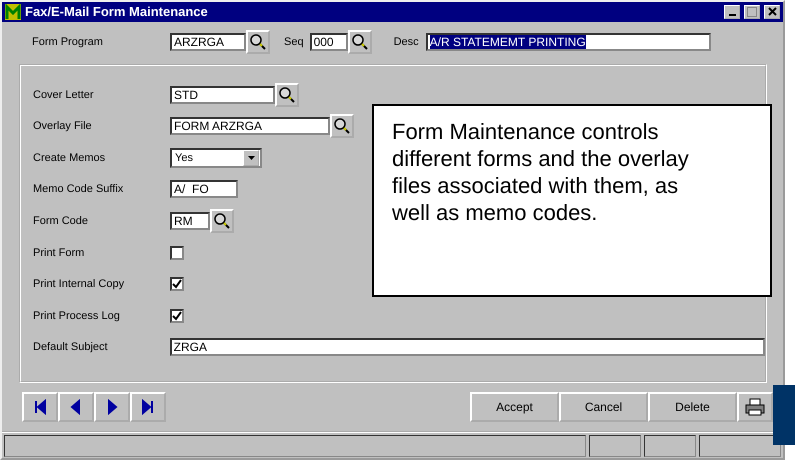 This screenshot has width=795, height=462. I want to click on input-field: A/ FO, so click(204, 189).